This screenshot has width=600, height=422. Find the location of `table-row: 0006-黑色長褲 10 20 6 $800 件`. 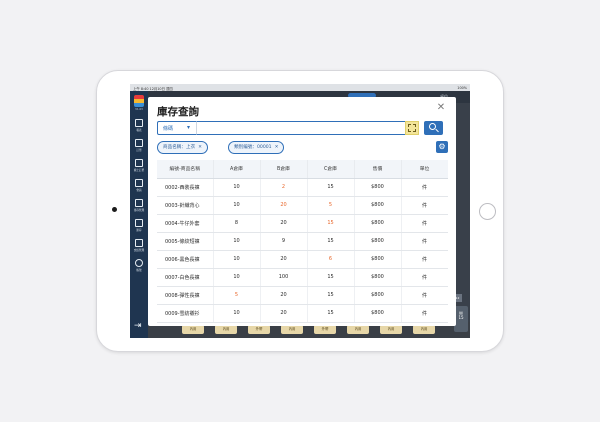

table-row: 0006-黑色長褲 10 20 6 $800 件 is located at coordinates (302, 259).